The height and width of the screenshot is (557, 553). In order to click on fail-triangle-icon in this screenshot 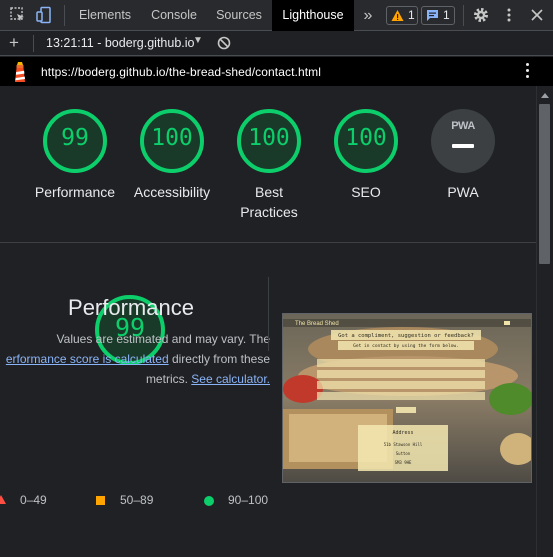, I will do `click(3, 499)`.